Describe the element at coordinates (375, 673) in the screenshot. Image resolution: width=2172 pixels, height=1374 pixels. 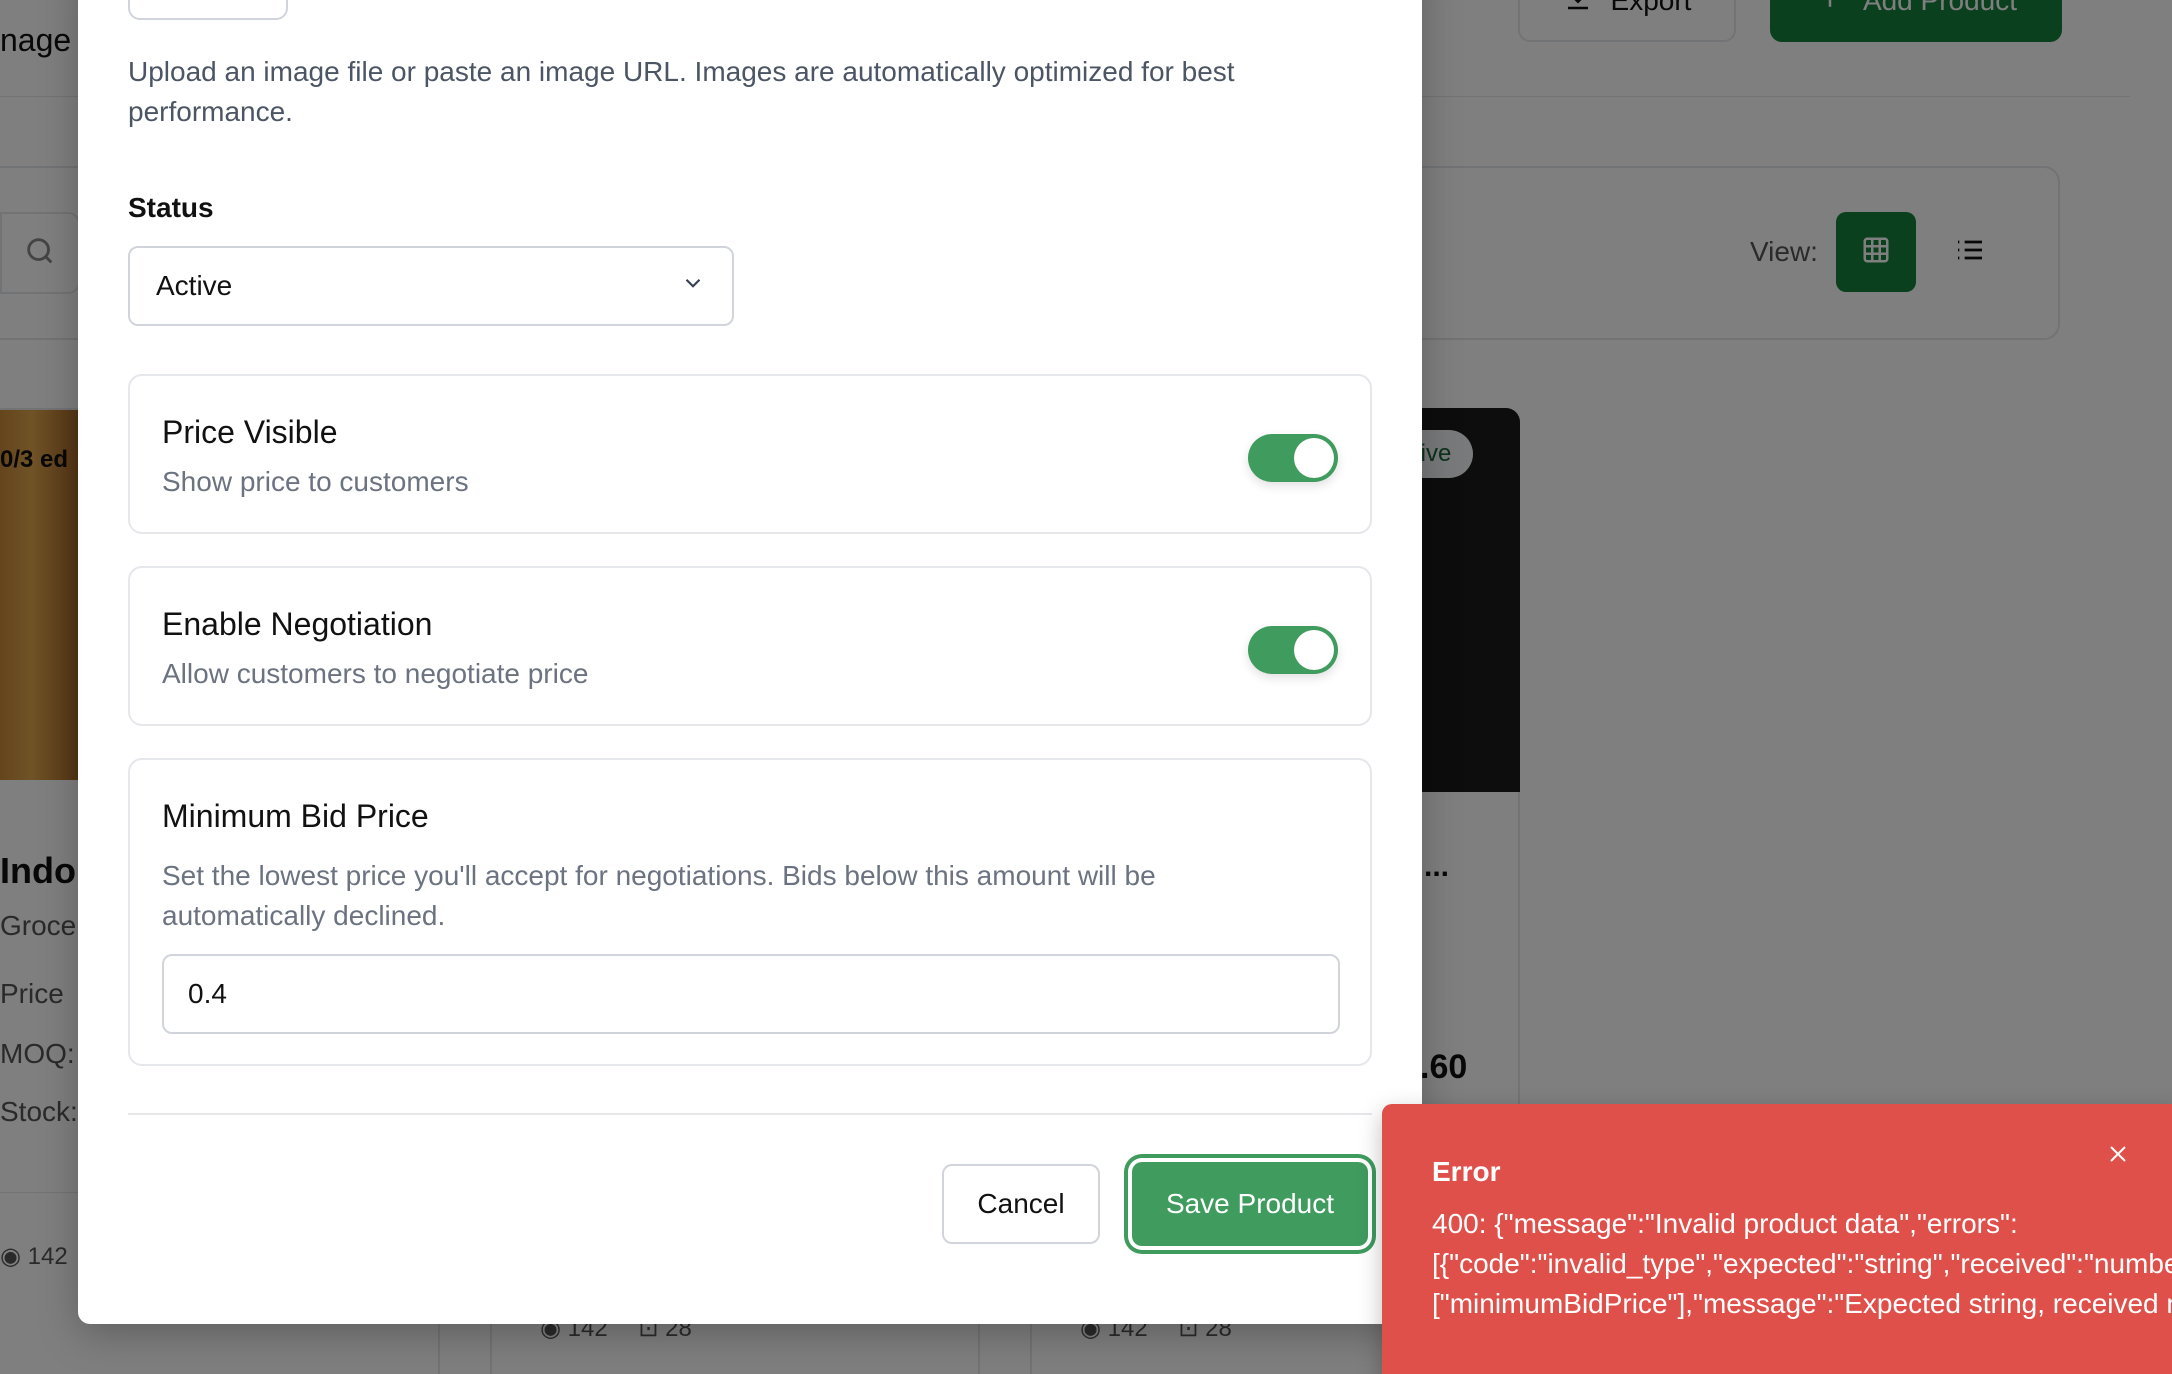
I see `enable-negotiation-description: Allow customers to negotiate price` at that location.